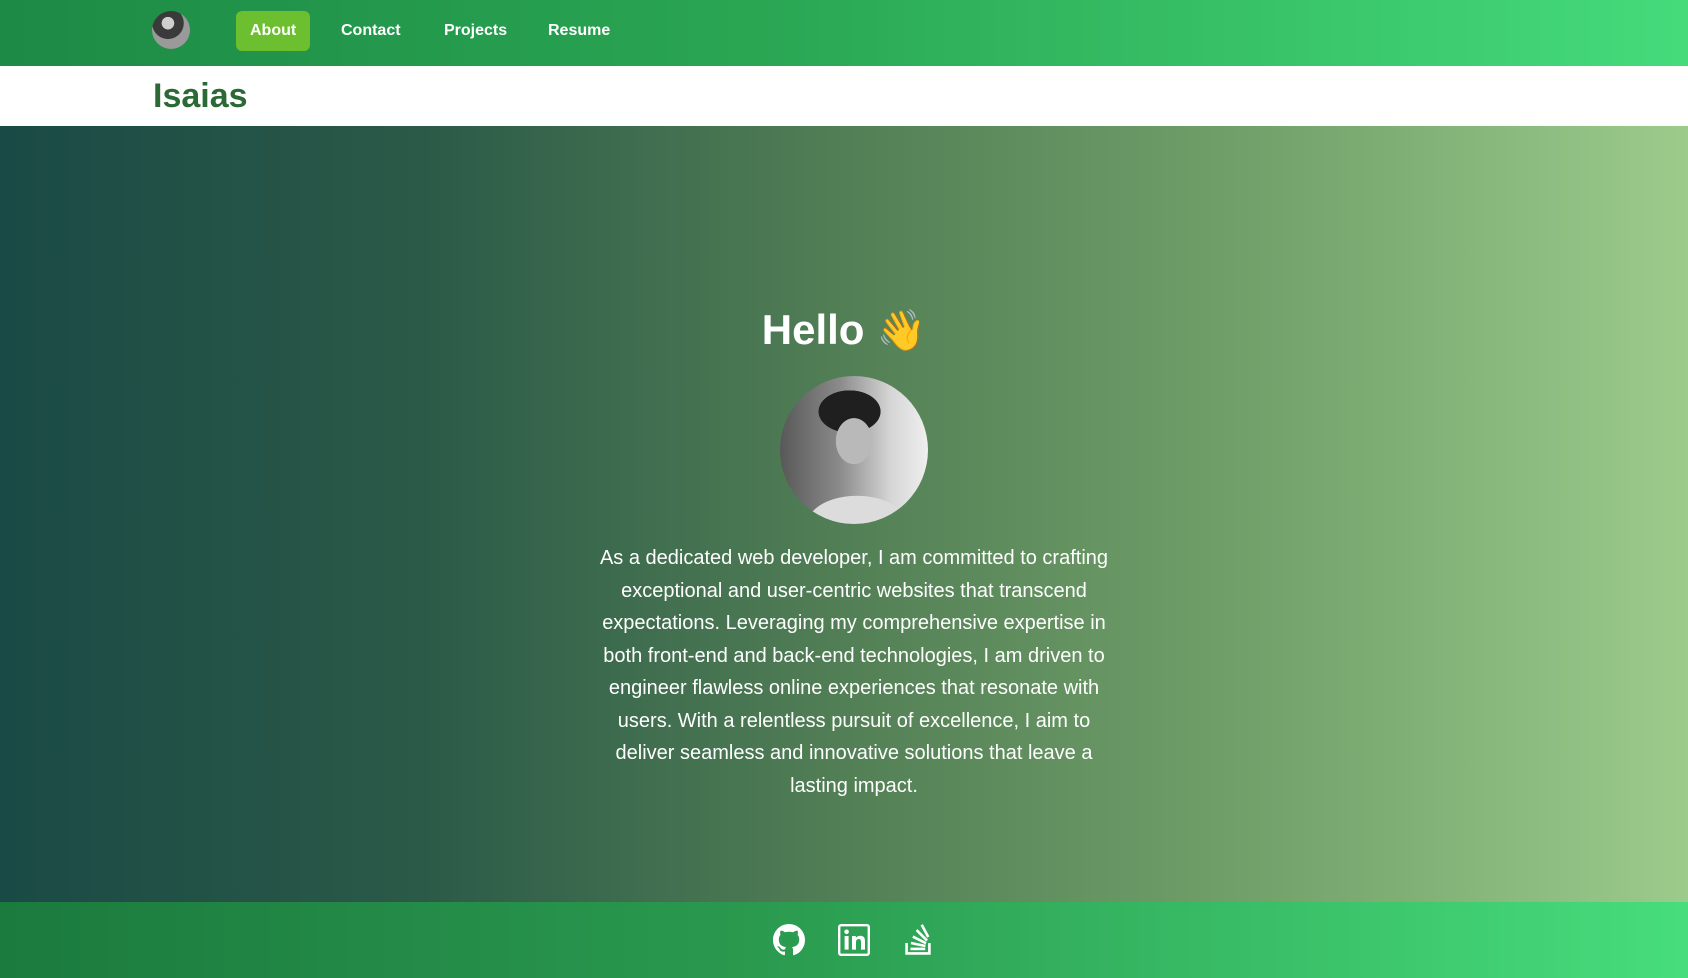 The height and width of the screenshot is (978, 1688). Describe the element at coordinates (579, 31) in the screenshot. I see `nav-link-resume: Resume` at that location.